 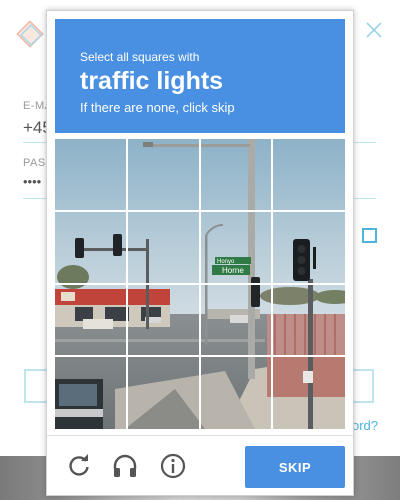 What do you see at coordinates (374, 30) in the screenshot?
I see `close-icon` at bounding box center [374, 30].